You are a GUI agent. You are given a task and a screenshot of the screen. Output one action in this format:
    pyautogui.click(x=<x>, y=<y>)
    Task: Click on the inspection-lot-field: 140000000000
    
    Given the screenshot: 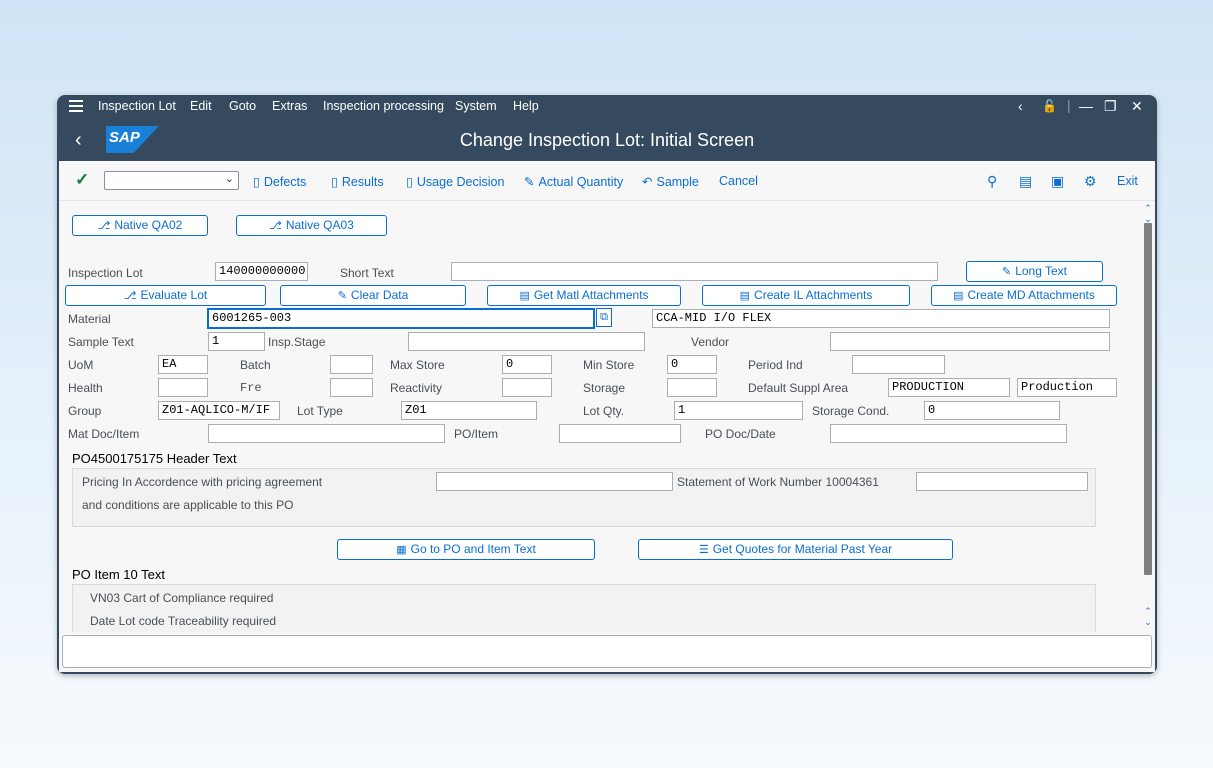 What is the action you would take?
    pyautogui.click(x=261, y=271)
    